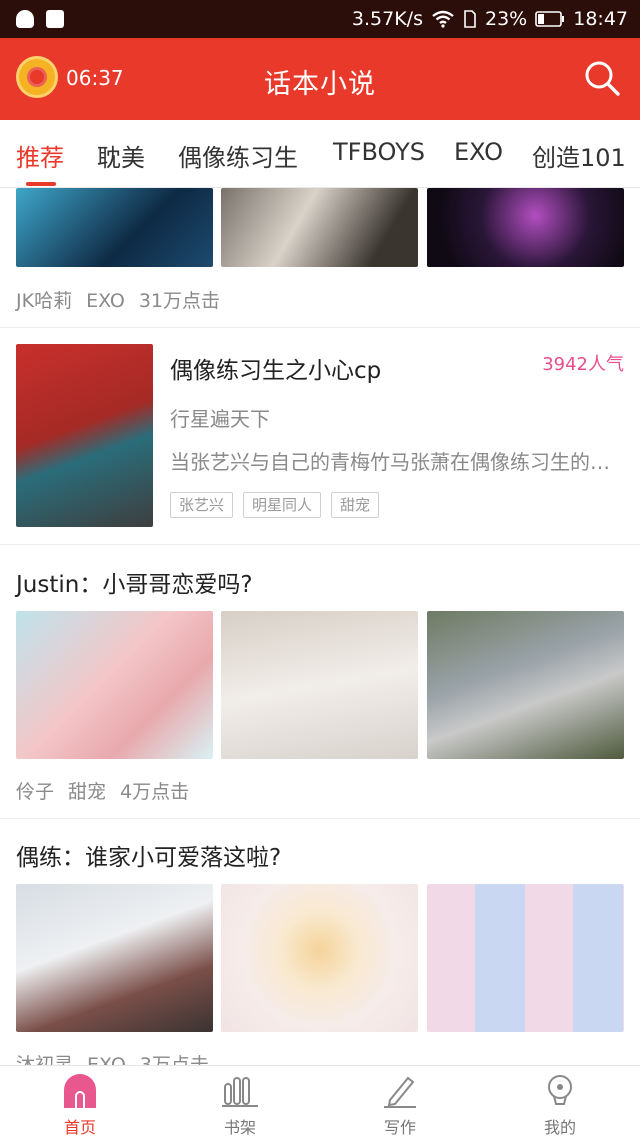 The image size is (640, 1138). What do you see at coordinates (583, 364) in the screenshot?
I see `popularity-count: 3942人气` at bounding box center [583, 364].